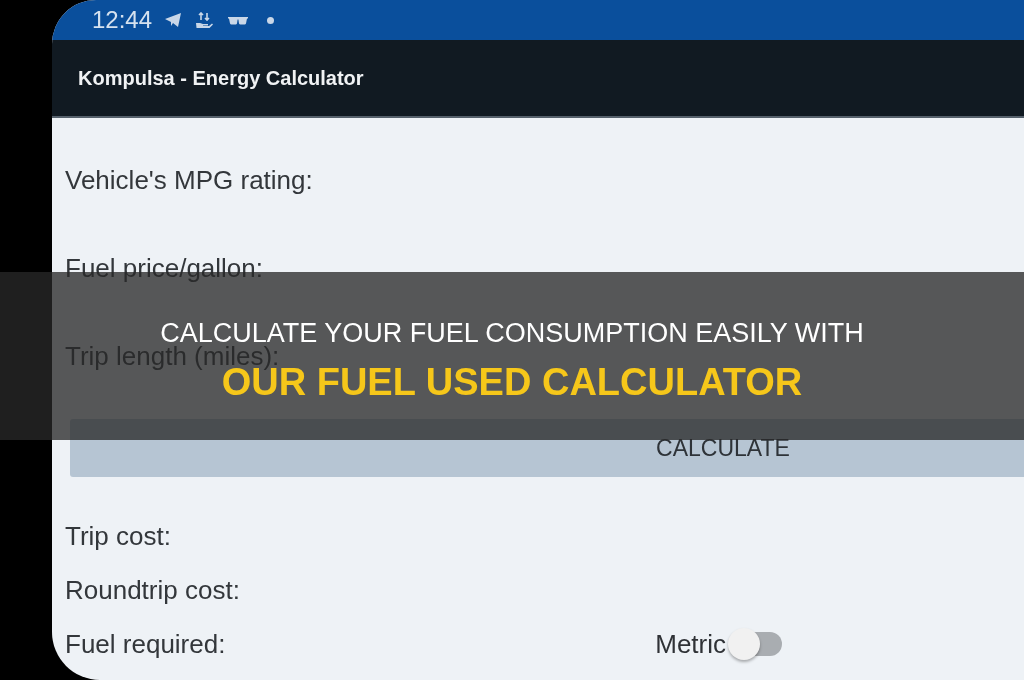 The image size is (1024, 680). I want to click on app-title: Kompulsa - Energy Calculator, so click(221, 78).